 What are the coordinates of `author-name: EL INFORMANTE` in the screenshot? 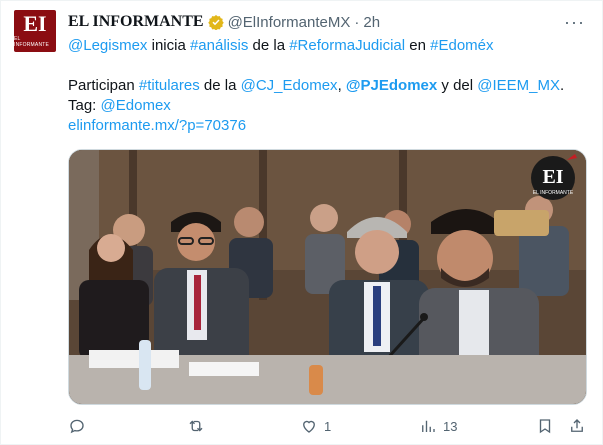 It's located at (136, 22).